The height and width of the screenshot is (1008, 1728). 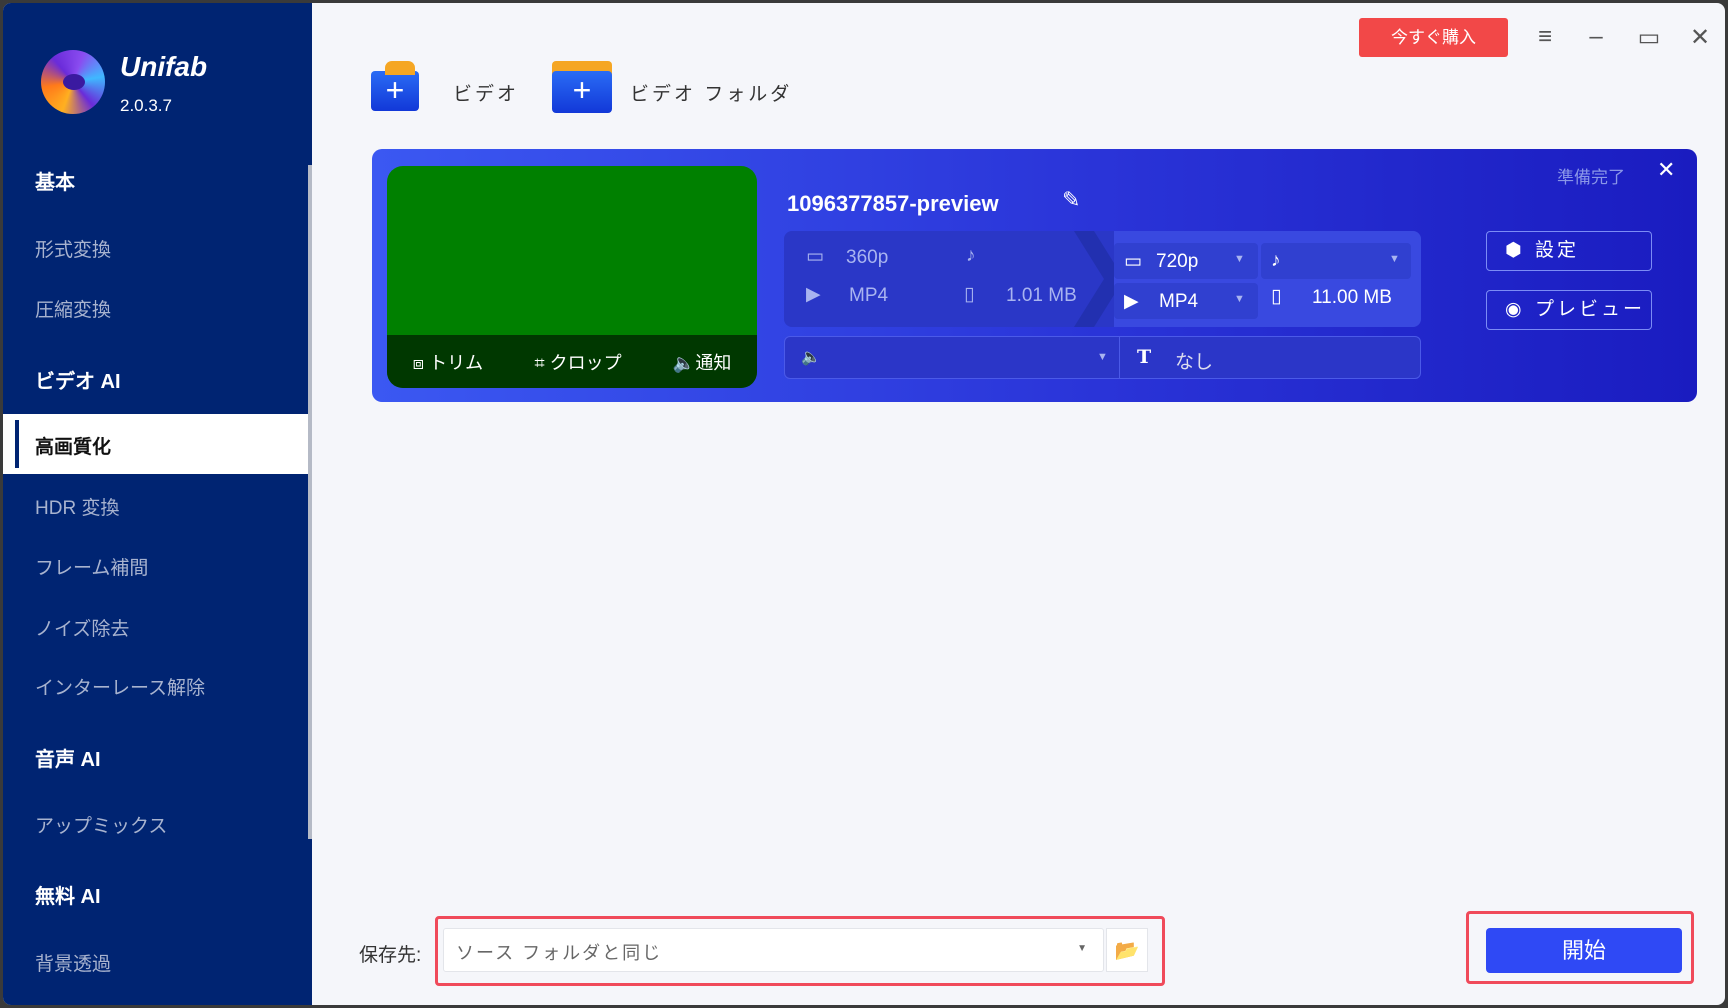 I want to click on sidebar-item-upmix: アップミックス, so click(x=101, y=824).